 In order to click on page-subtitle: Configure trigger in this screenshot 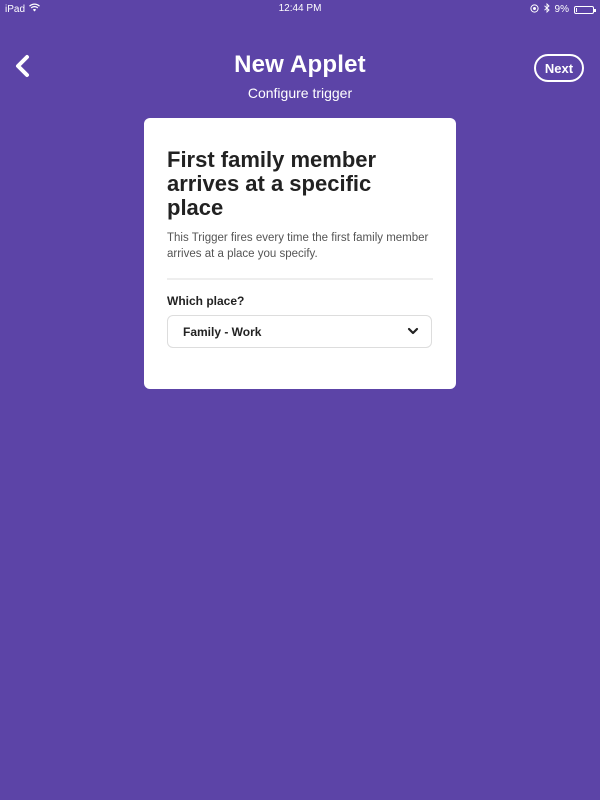, I will do `click(300, 93)`.